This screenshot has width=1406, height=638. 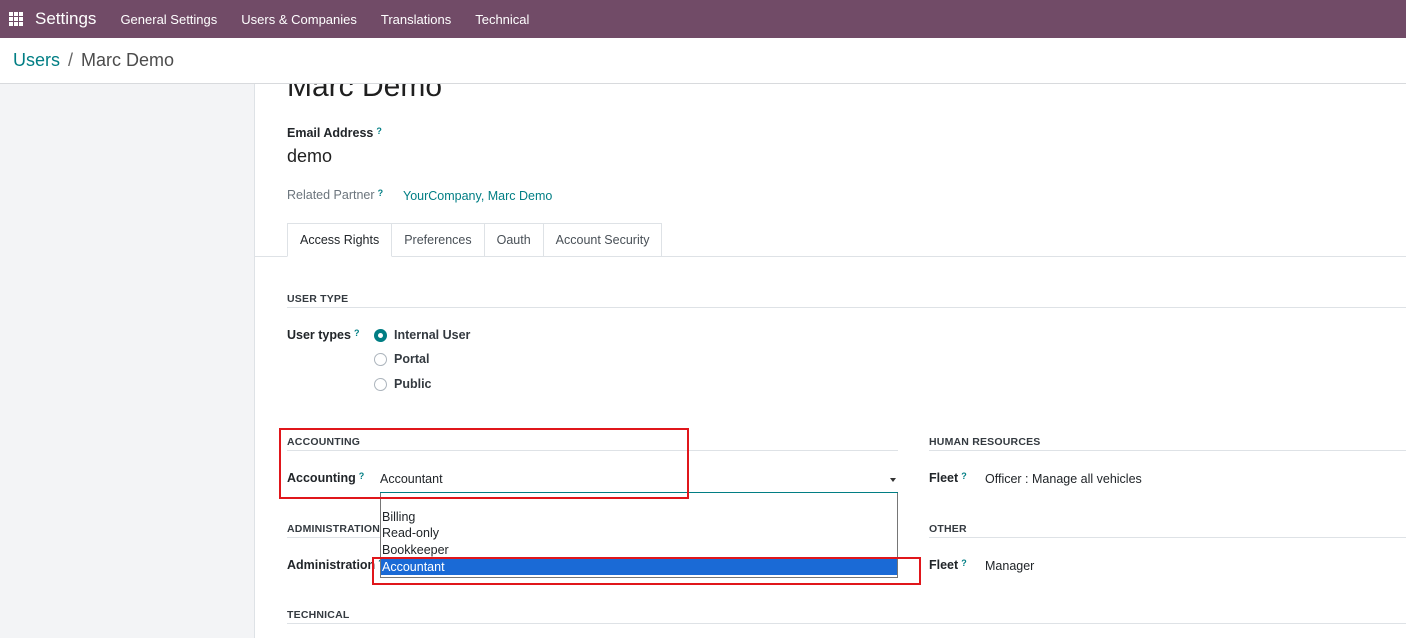 I want to click on tab-preferences: Preferences, so click(x=438, y=240).